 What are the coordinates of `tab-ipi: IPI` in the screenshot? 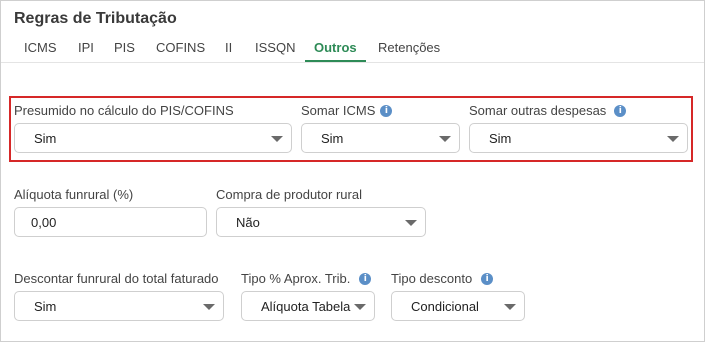 It's located at (86, 50).